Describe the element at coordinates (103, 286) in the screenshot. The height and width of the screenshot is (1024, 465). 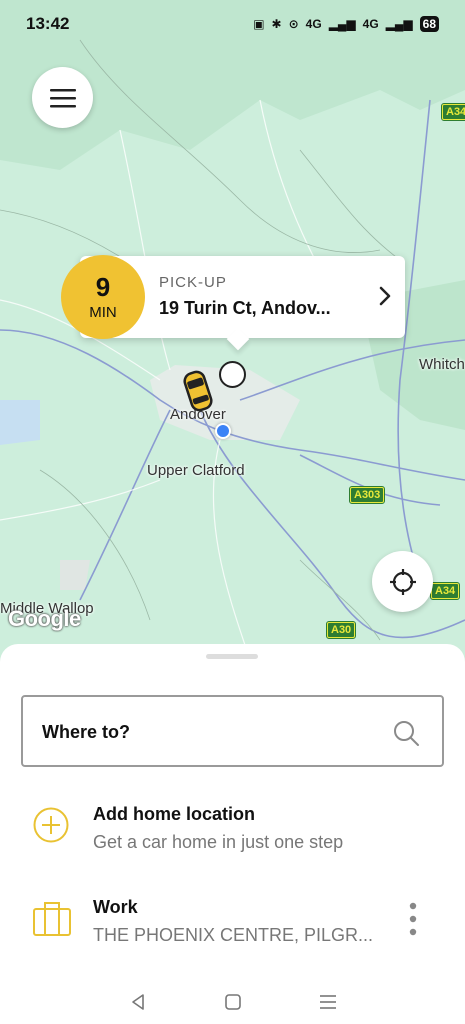
I see `eta-value: 9` at that location.